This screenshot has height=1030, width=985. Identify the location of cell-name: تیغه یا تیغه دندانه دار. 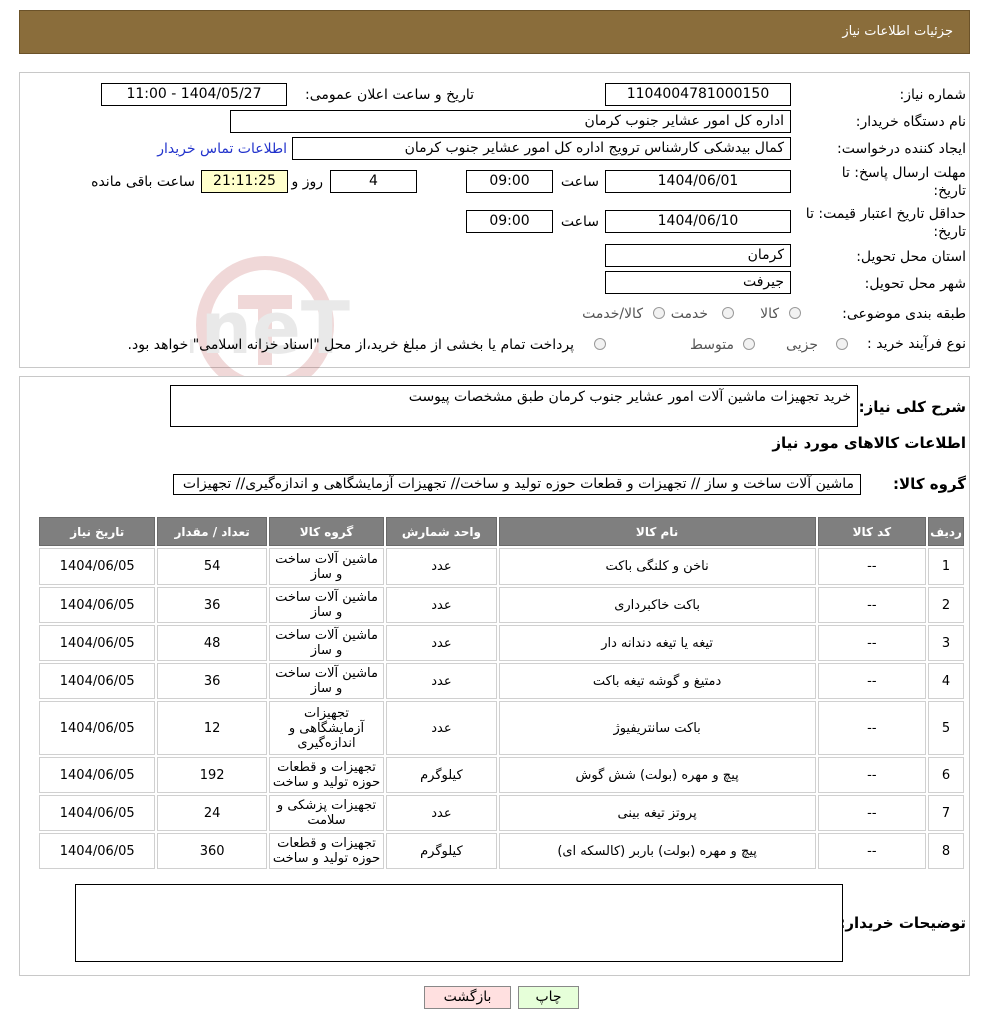
(657, 643).